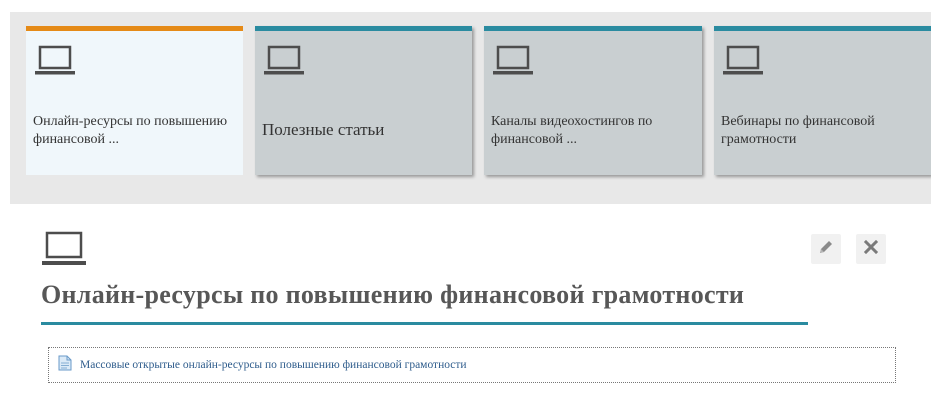 The width and height of the screenshot is (931, 410). I want to click on tile-webinars: Вебинары по финансовой грамотности, so click(822, 100).